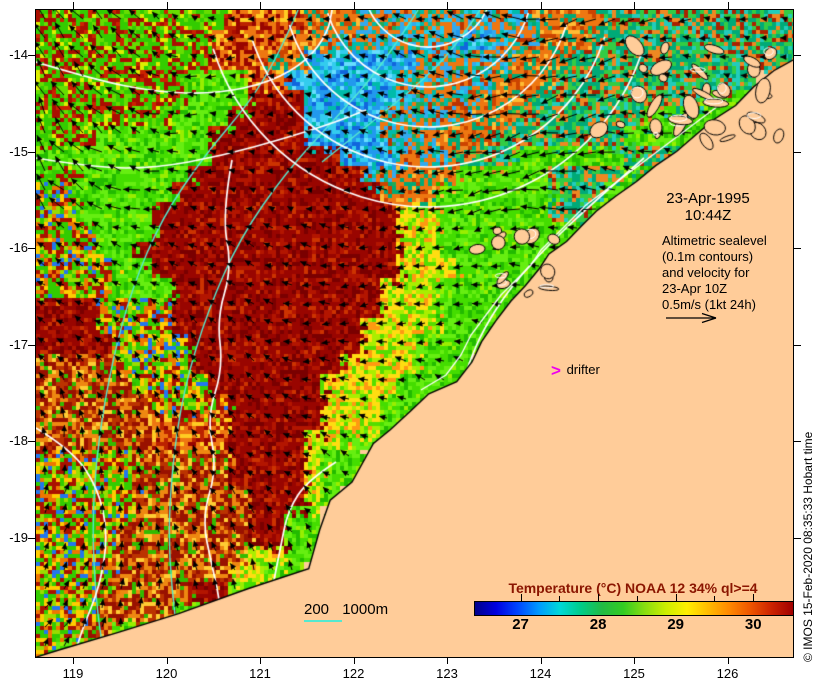 Image resolution: width=820 pixels, height=680 pixels. Describe the element at coordinates (18, 537) in the screenshot. I see `lat-tick-label: -19` at that location.